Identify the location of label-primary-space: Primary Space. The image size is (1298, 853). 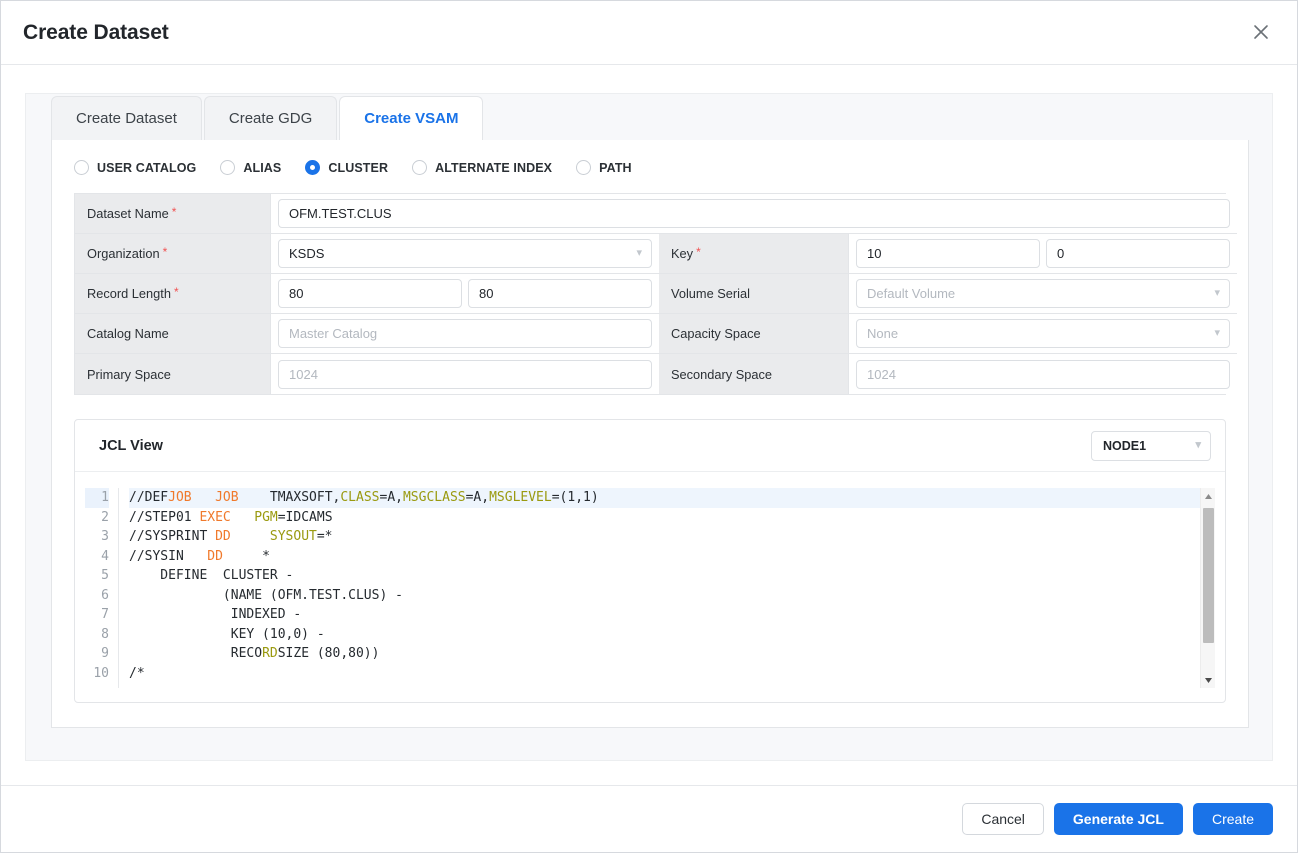
(173, 374).